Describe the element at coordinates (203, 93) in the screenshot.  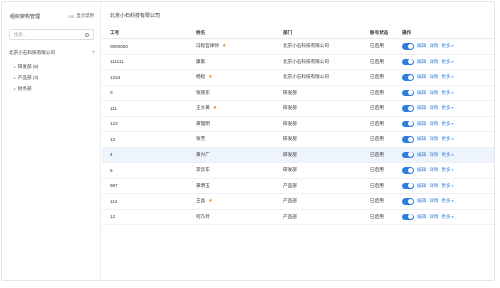
I see `cell-name: 张晓东` at that location.